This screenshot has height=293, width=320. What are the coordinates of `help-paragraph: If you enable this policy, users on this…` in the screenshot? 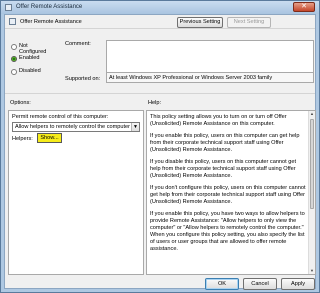 It's located at (225, 143).